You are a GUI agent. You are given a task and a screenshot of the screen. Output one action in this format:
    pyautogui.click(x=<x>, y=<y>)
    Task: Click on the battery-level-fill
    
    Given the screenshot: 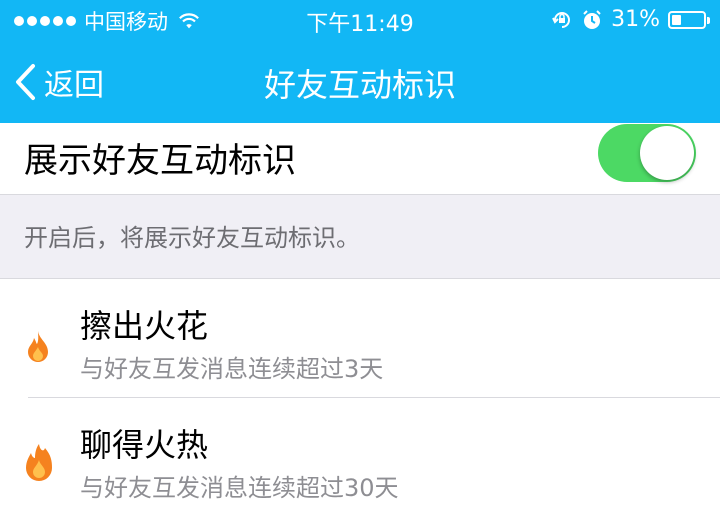 What is the action you would take?
    pyautogui.click(x=677, y=19)
    